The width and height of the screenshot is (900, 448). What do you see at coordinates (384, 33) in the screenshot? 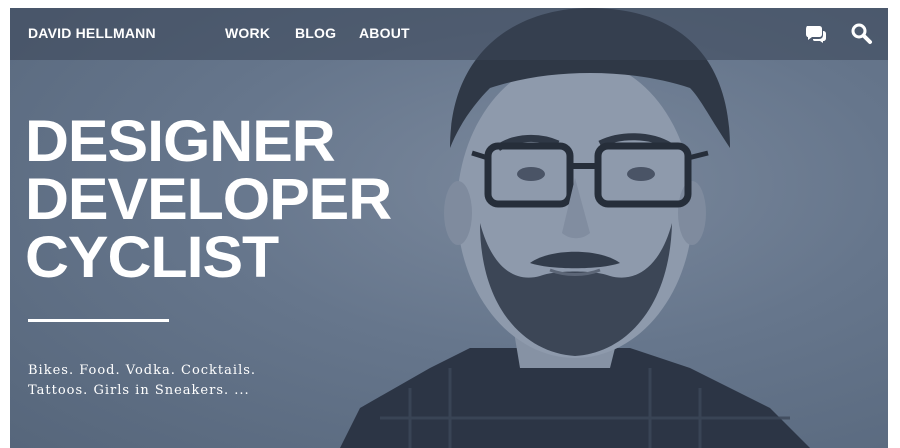
I see `nav-about-link: ABOUT` at bounding box center [384, 33].